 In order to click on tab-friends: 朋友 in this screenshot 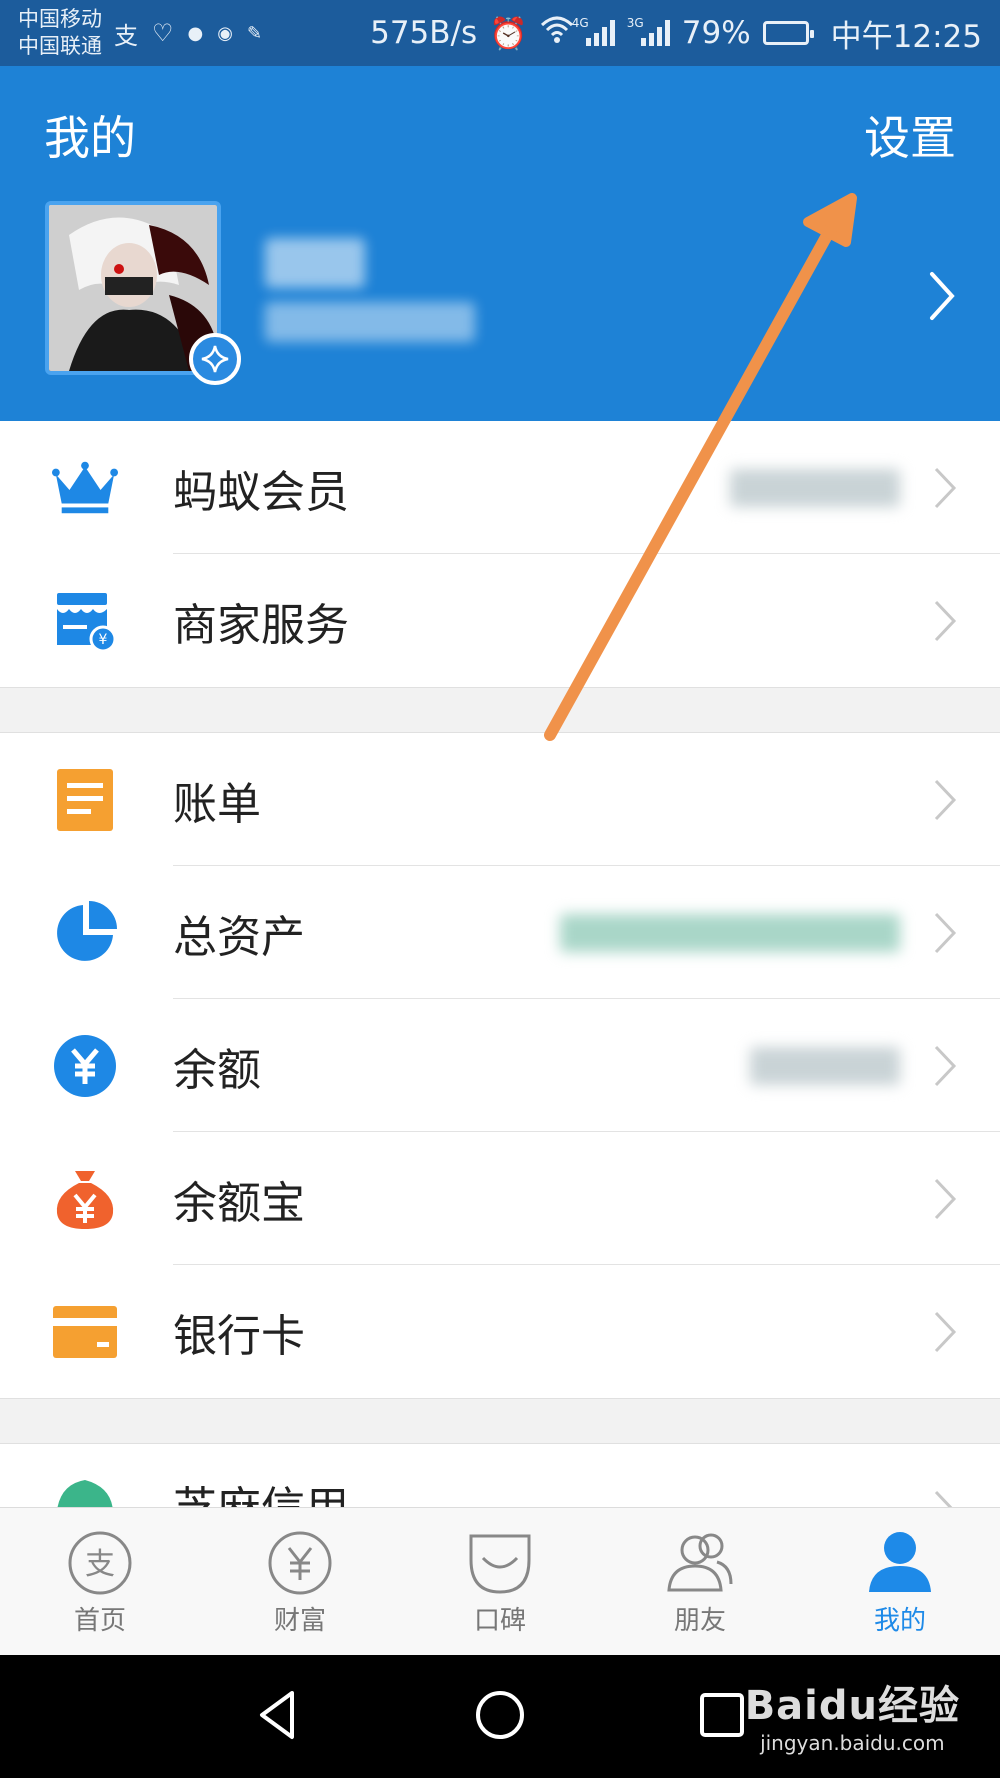, I will do `click(700, 1581)`.